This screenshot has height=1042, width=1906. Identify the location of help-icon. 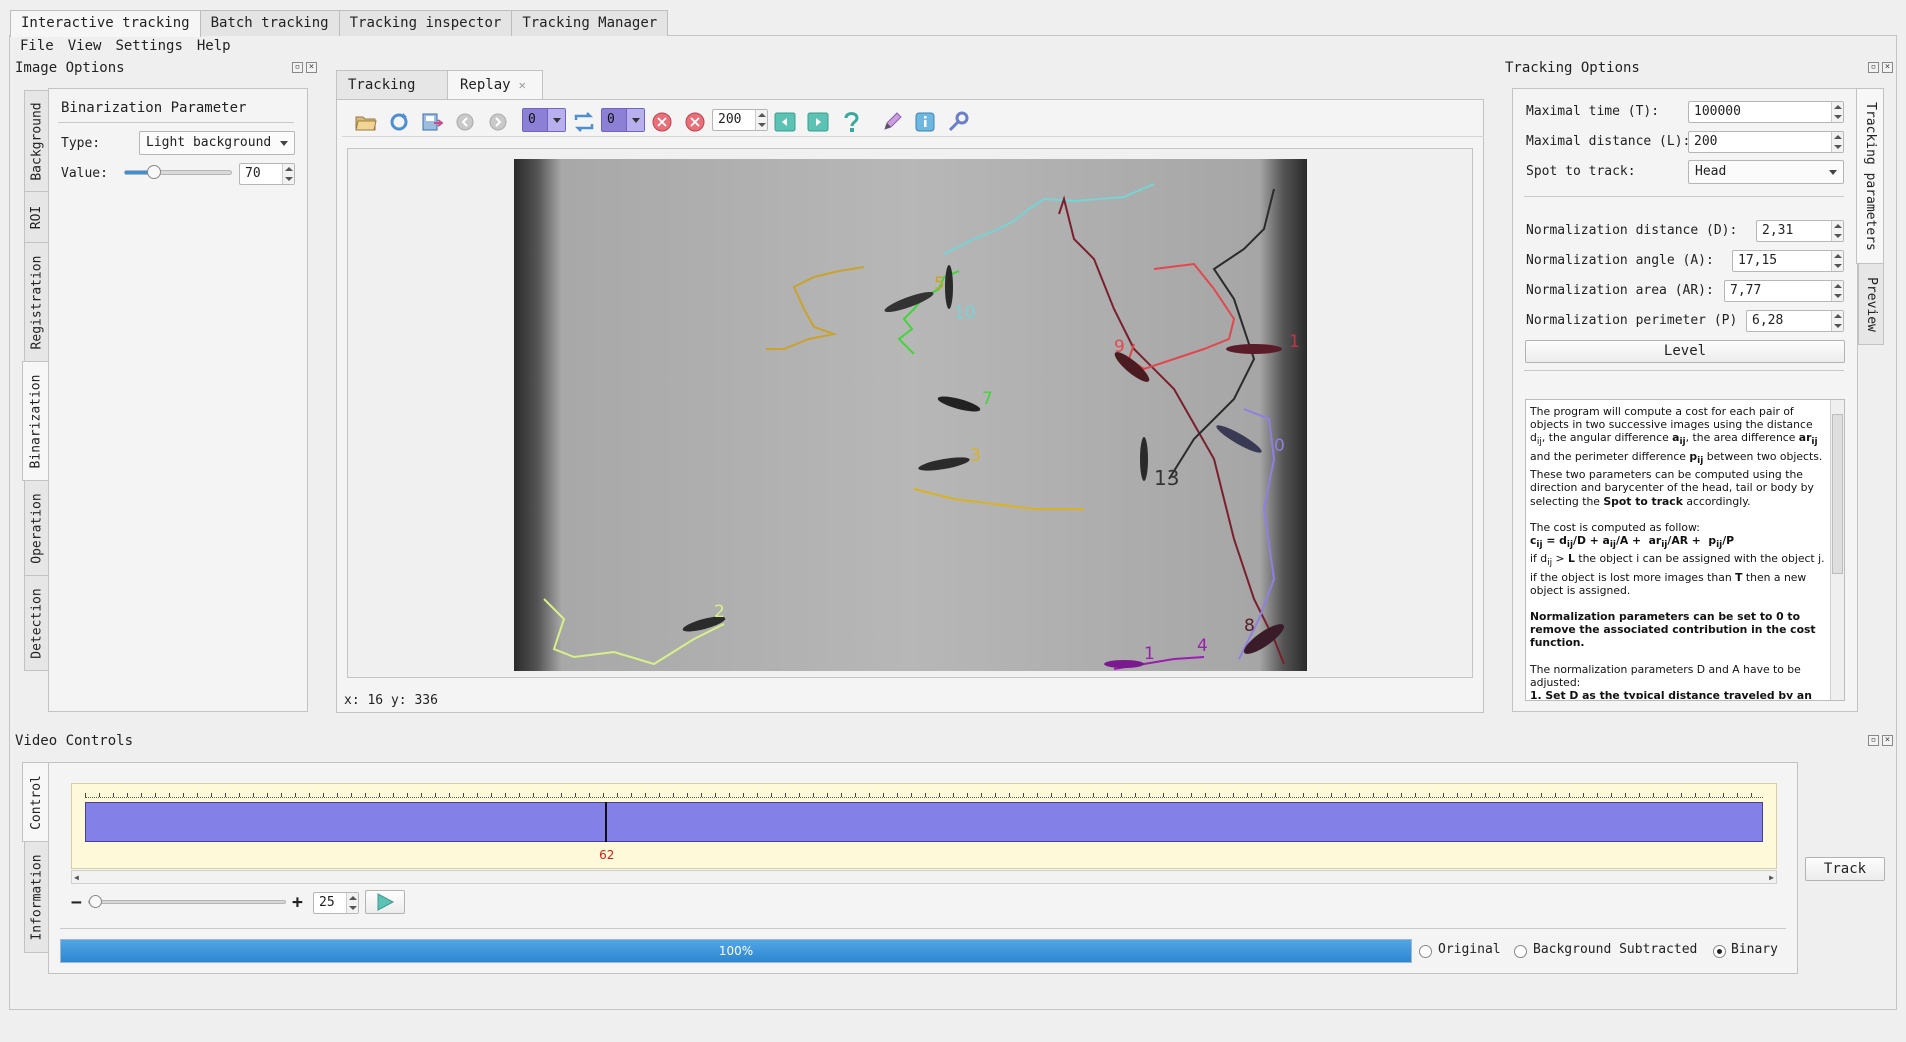
(851, 122).